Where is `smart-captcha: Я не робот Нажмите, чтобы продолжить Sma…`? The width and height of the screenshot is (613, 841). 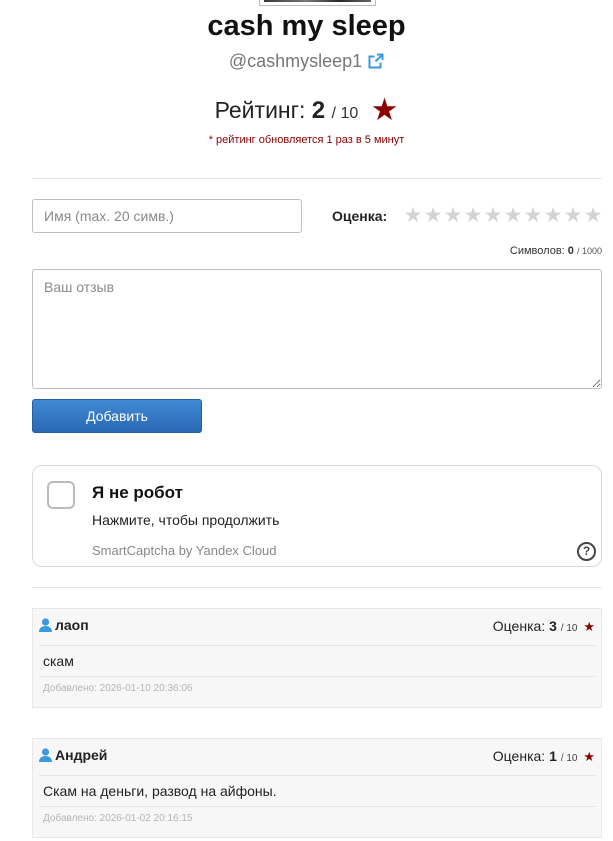 smart-captcha: Я не робот Нажмите, чтобы продолжить Sma… is located at coordinates (317, 516).